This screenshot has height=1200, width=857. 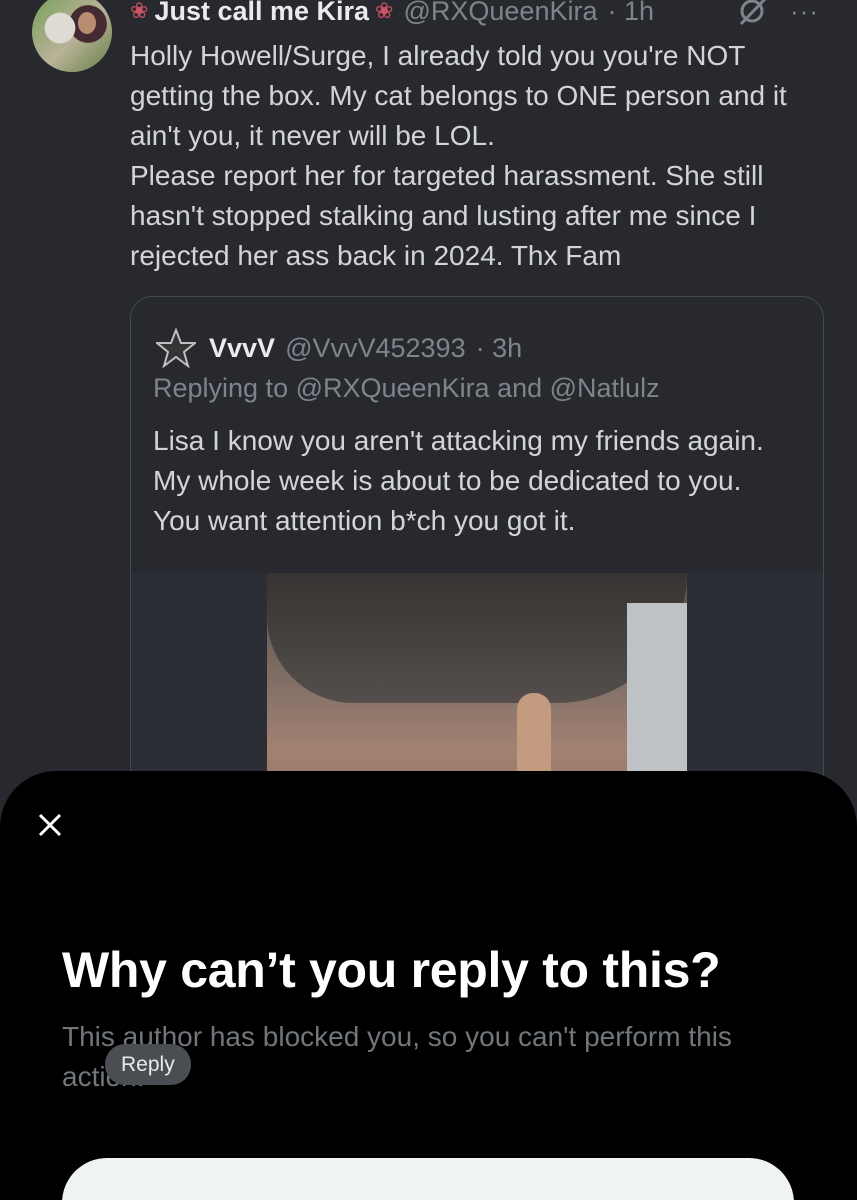 What do you see at coordinates (406, 388) in the screenshot?
I see `replying-to-line: Replying to @RXQueenKira and @Natlulz` at bounding box center [406, 388].